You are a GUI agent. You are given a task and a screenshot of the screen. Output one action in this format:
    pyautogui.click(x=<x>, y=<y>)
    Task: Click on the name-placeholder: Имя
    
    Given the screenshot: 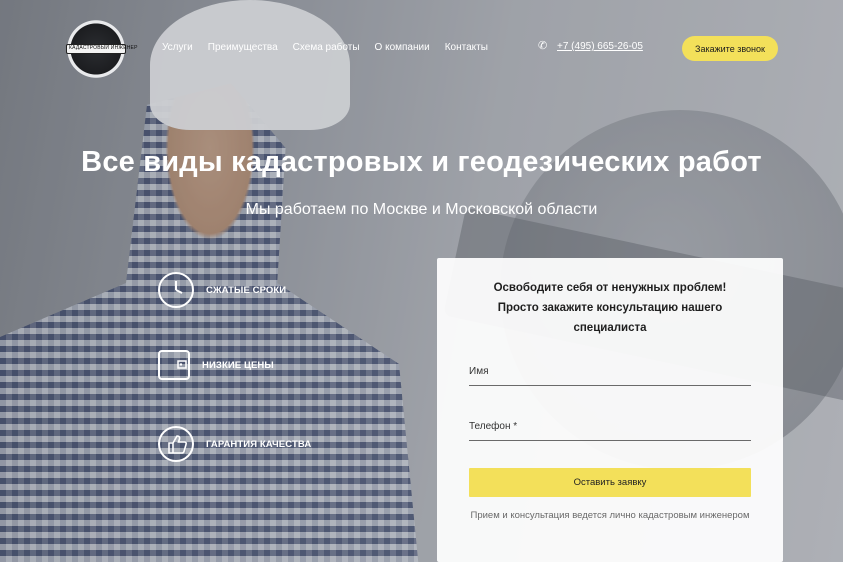 What is the action you would take?
    pyautogui.click(x=479, y=371)
    